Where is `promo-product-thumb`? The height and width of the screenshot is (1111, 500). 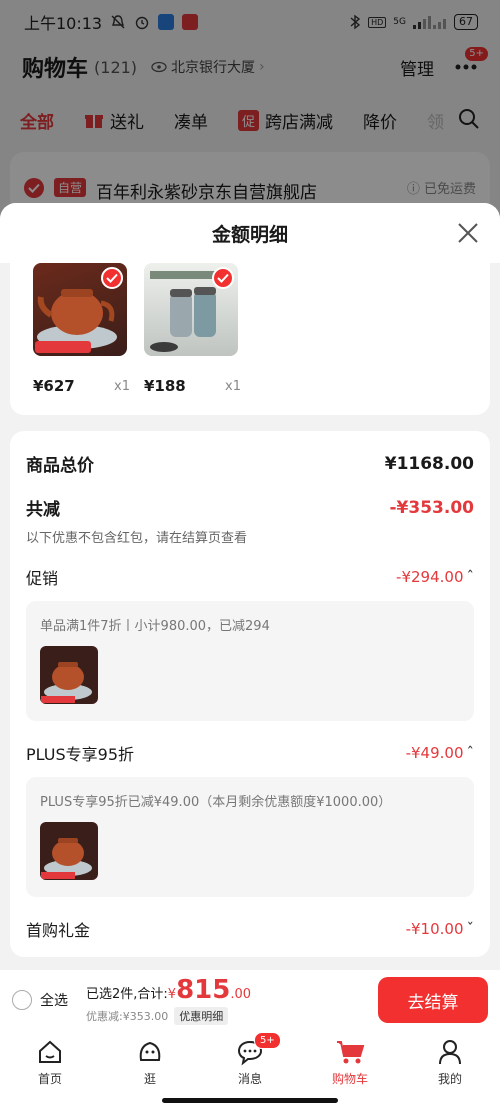
promo-product-thumb is located at coordinates (69, 675).